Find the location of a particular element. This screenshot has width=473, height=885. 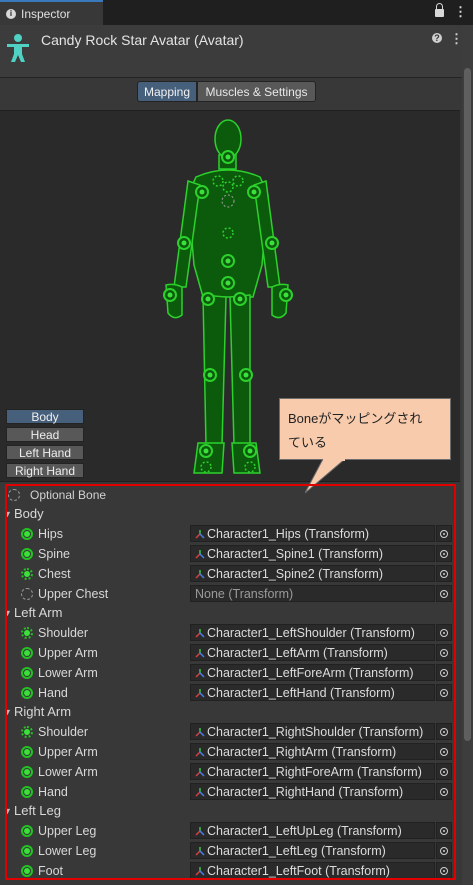

bone-transform-field: Character1_LeftUpLeg (Transform) is located at coordinates (312, 830).